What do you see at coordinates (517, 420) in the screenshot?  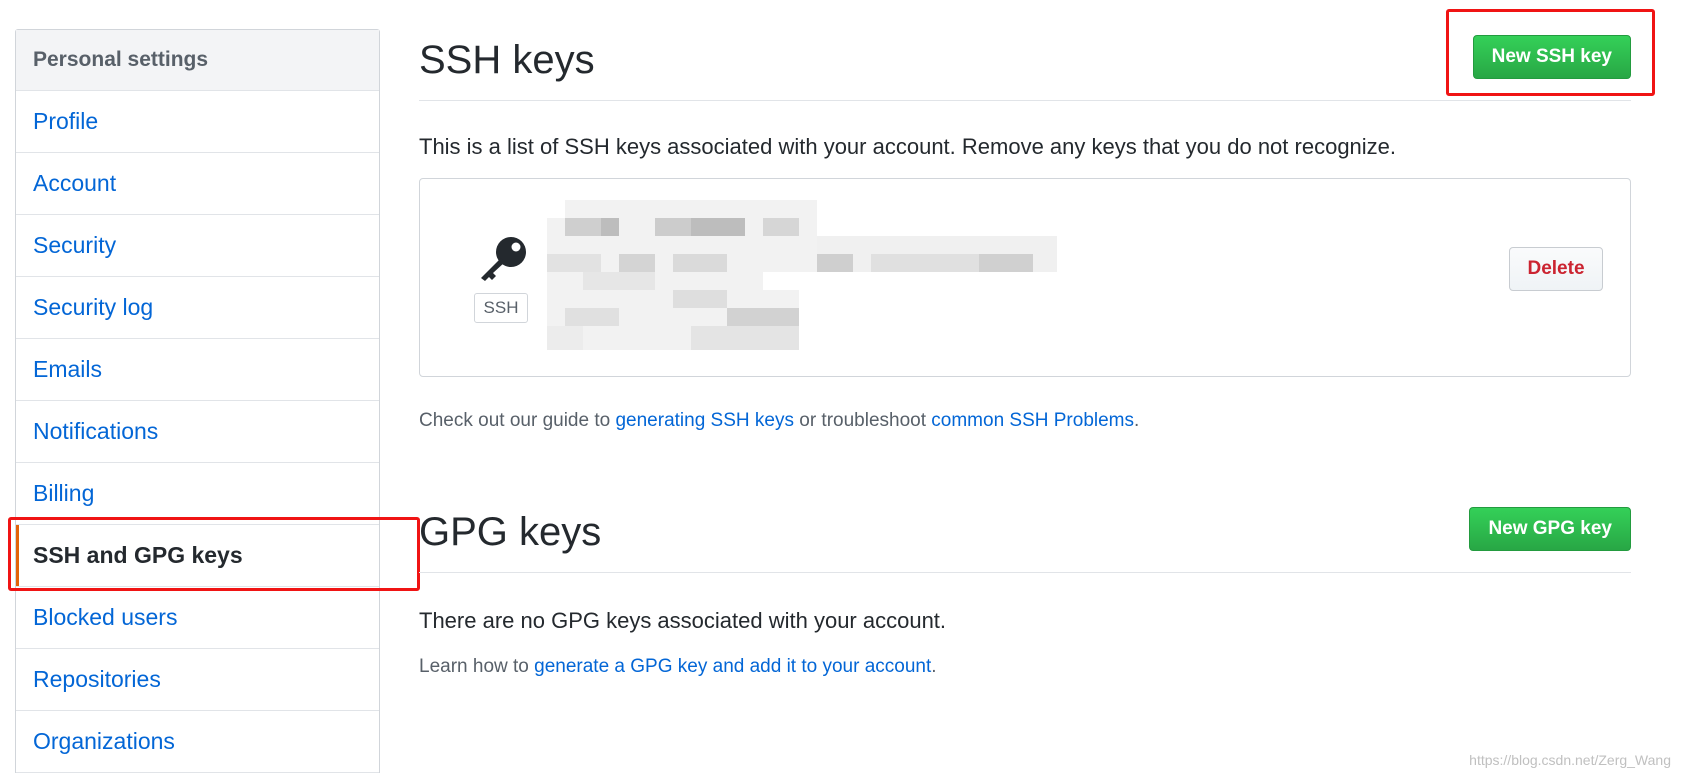 I see `ssh-guide-prefix: Check out our guide to` at bounding box center [517, 420].